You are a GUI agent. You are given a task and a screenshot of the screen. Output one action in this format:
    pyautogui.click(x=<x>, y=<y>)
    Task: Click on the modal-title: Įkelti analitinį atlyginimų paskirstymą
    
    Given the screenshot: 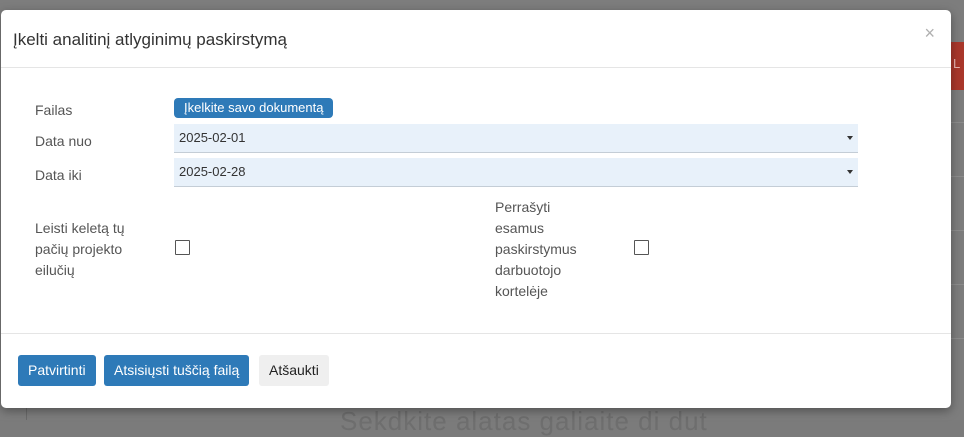 What is the action you would take?
    pyautogui.click(x=150, y=39)
    